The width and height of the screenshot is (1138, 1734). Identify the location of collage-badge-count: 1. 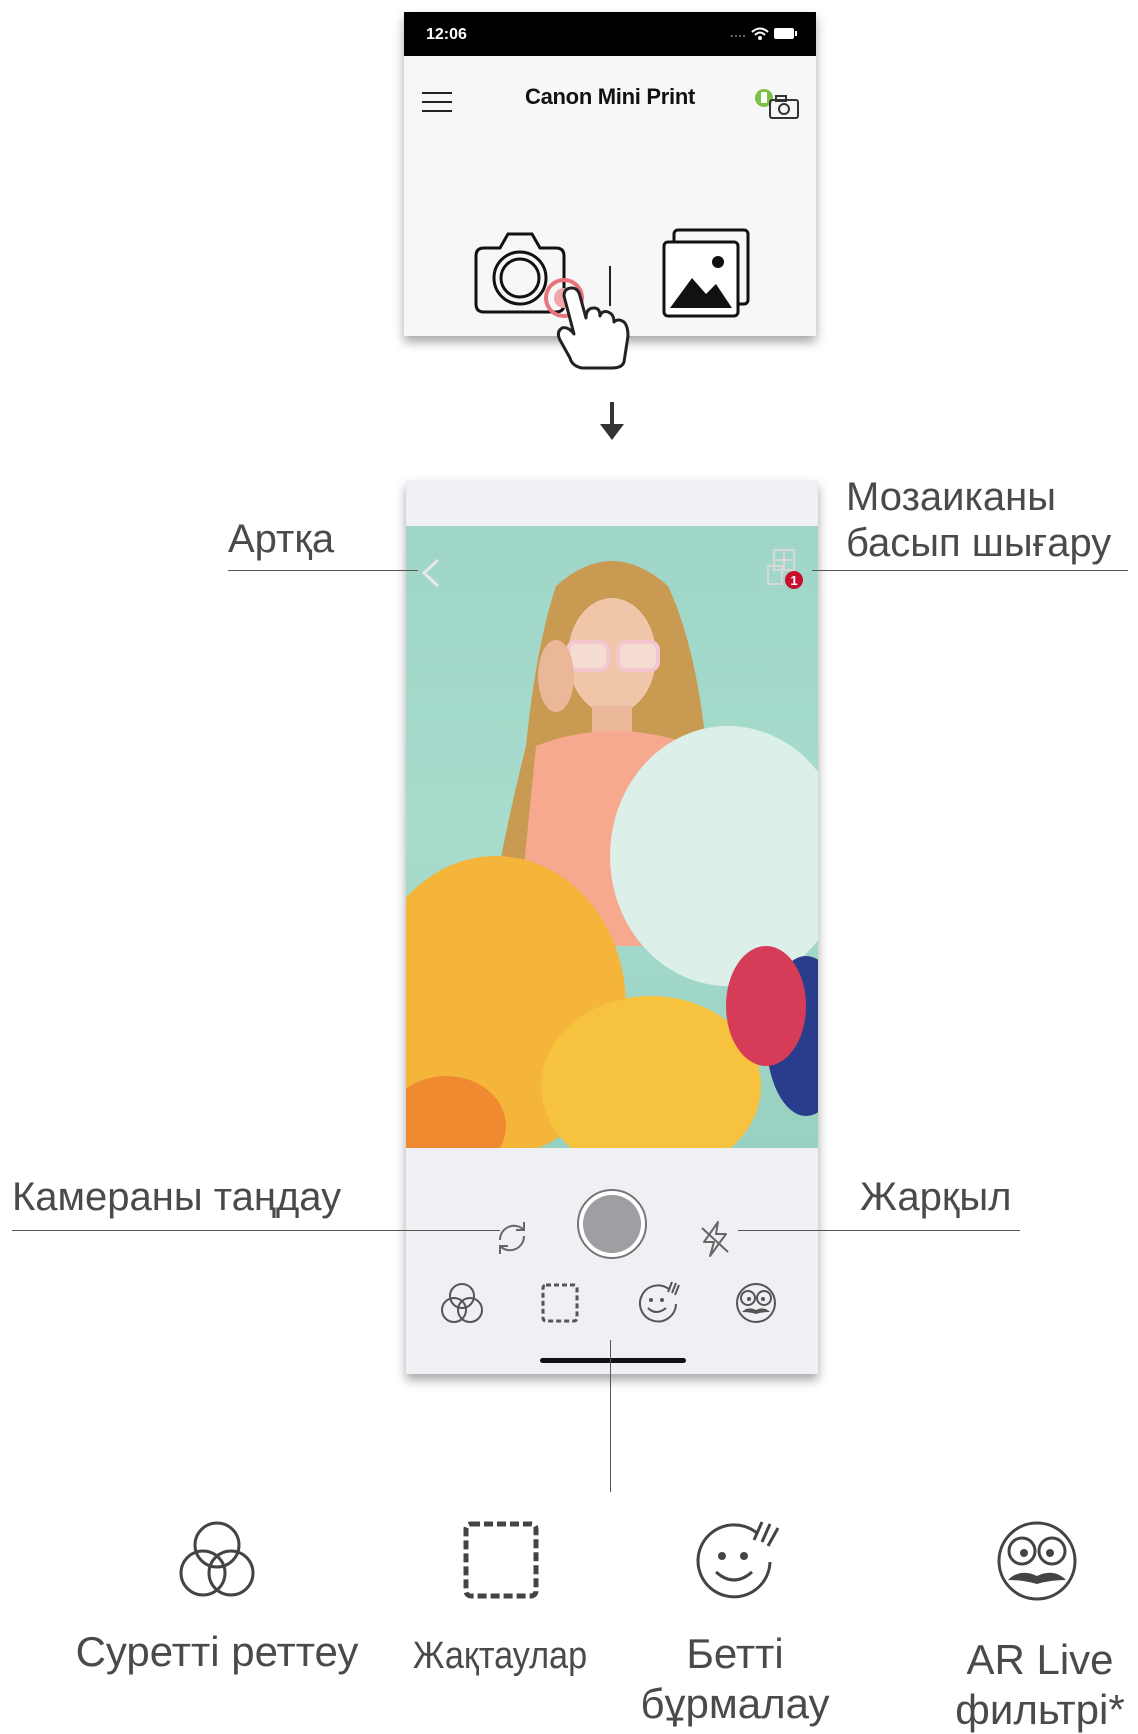
(793, 580).